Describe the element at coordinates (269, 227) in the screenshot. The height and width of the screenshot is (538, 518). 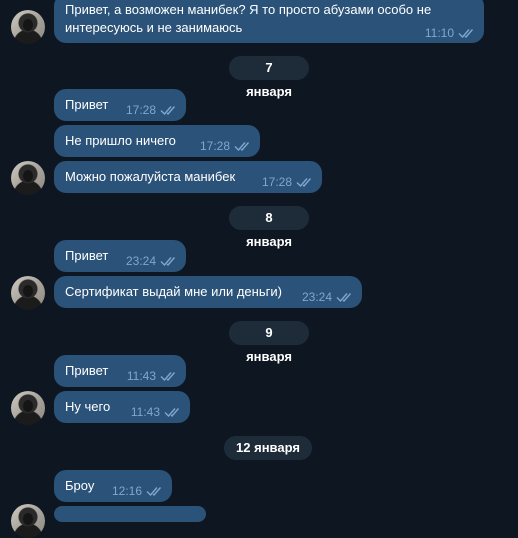
I see `date-separator: 8 января` at that location.